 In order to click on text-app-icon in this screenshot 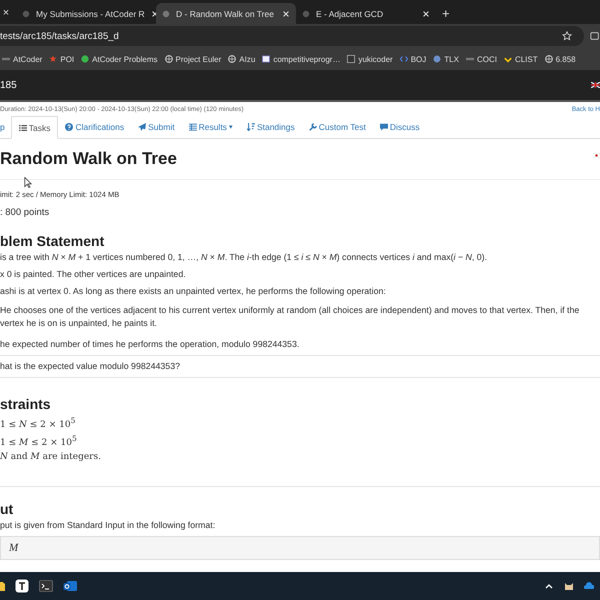, I will do `click(22, 586)`.